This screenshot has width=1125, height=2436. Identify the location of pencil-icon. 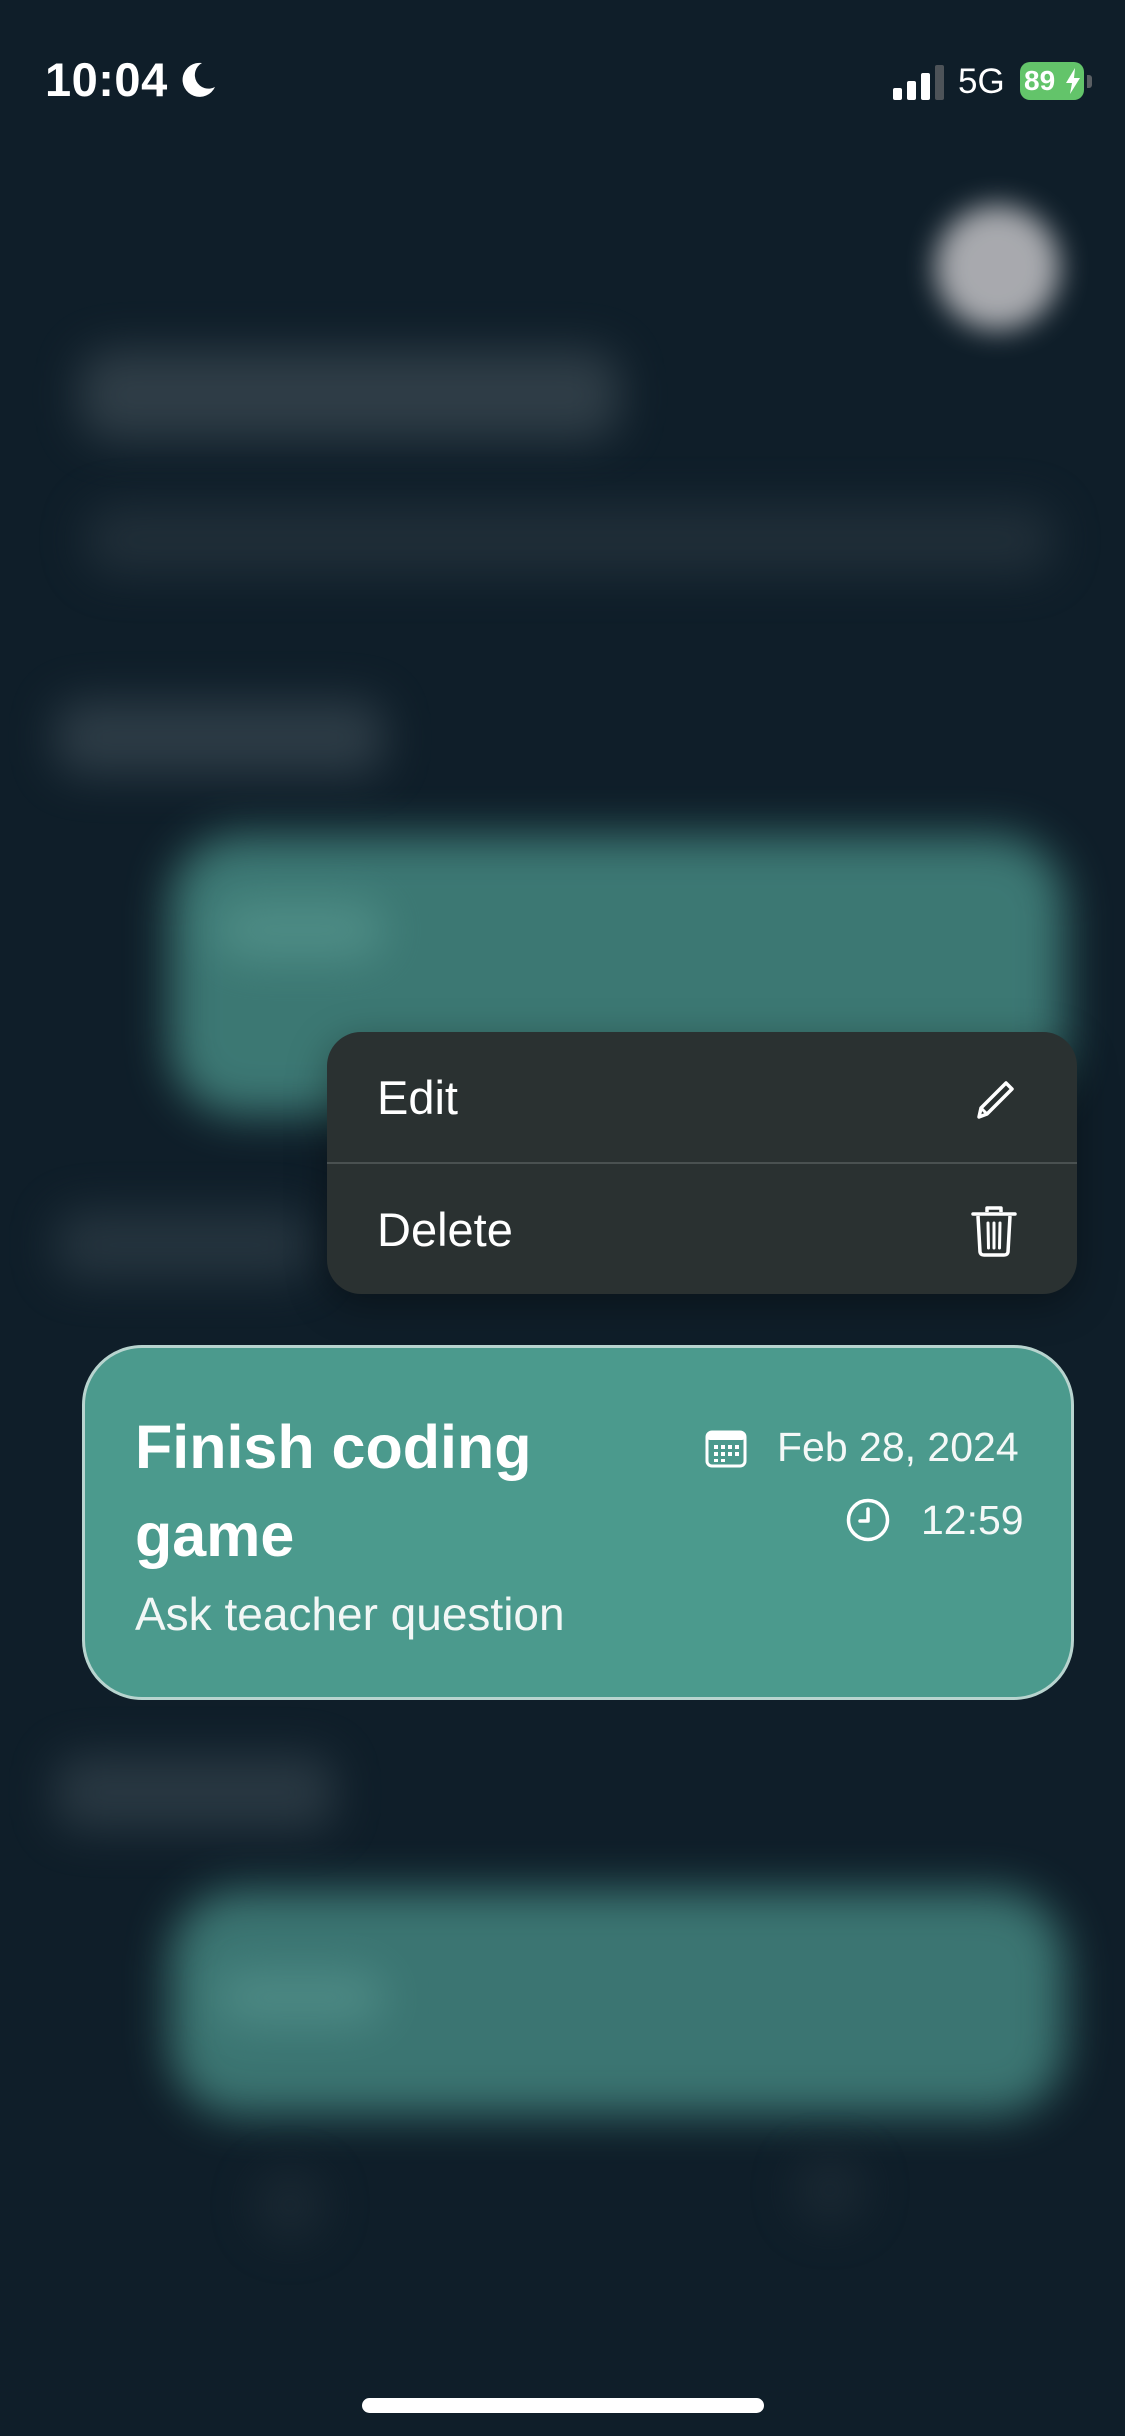
(995, 1100).